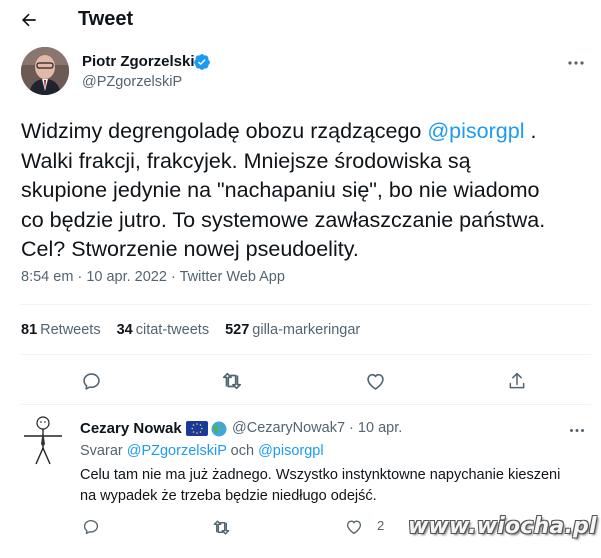 This screenshot has height=558, width=601. I want to click on replying-and: och, so click(242, 451).